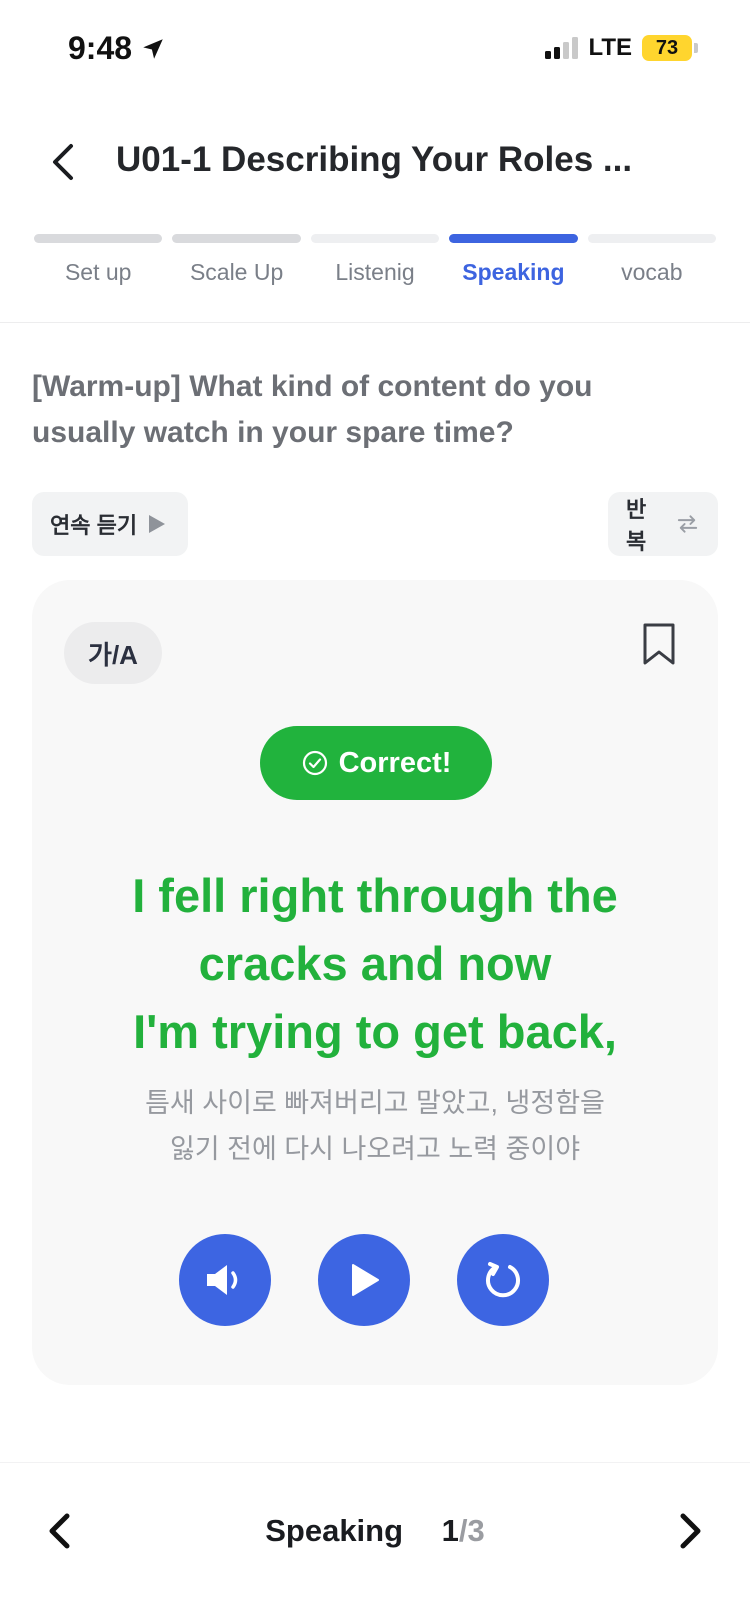 The height and width of the screenshot is (1624, 750). I want to click on current-page: 1, so click(450, 1530).